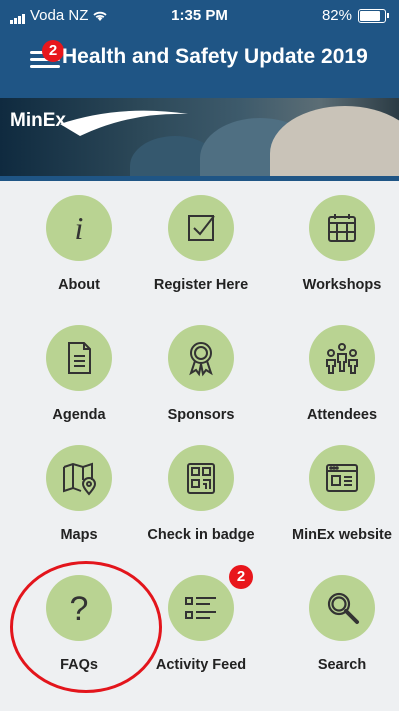 Image resolution: width=399 pixels, height=711 pixels. Describe the element at coordinates (80, 479) in the screenshot. I see `map-icon` at that location.